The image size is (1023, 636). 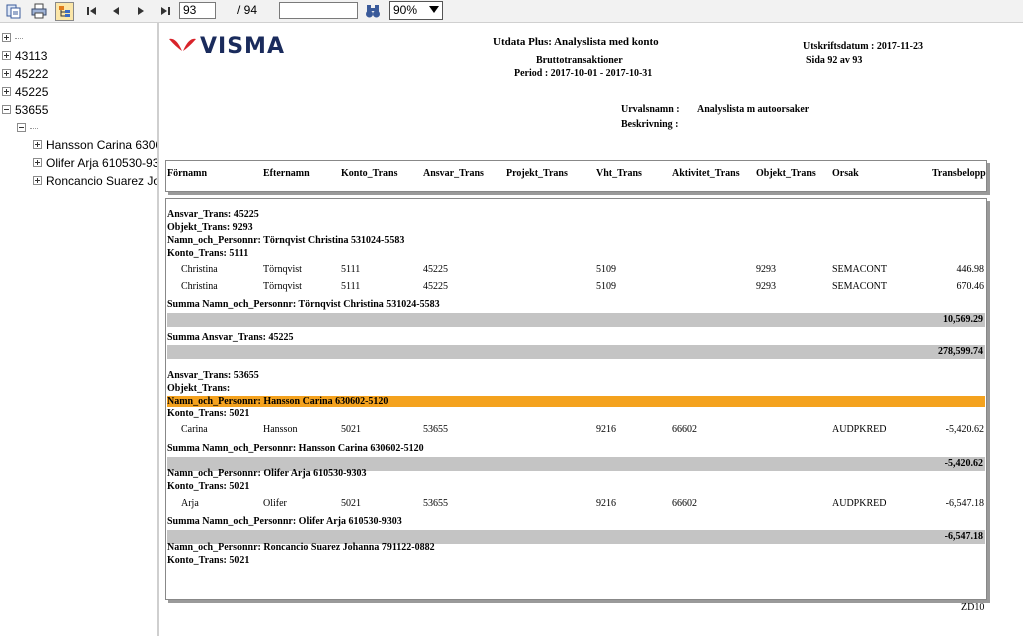 What do you see at coordinates (12, 38) in the screenshot?
I see `tree-root` at bounding box center [12, 38].